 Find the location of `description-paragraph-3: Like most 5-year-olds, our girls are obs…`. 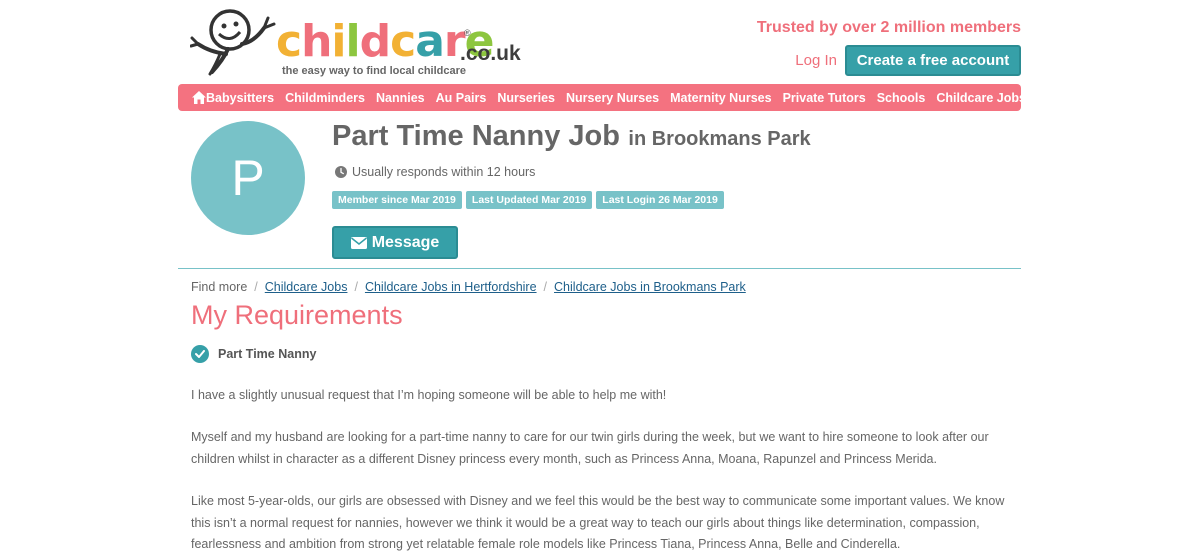

description-paragraph-3: Like most 5-year-olds, our girls are obs… is located at coordinates (598, 522).